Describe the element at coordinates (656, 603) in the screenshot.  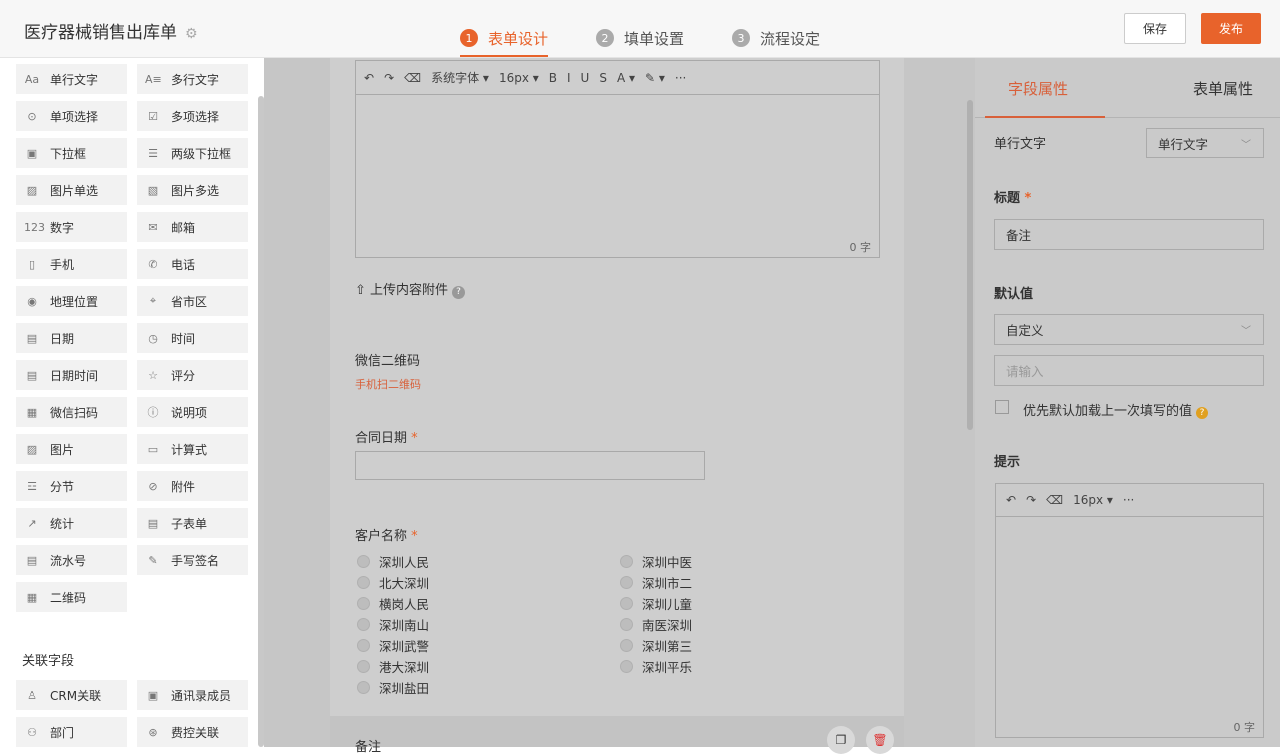
I see `customer-radio-option: 深圳儿童` at that location.